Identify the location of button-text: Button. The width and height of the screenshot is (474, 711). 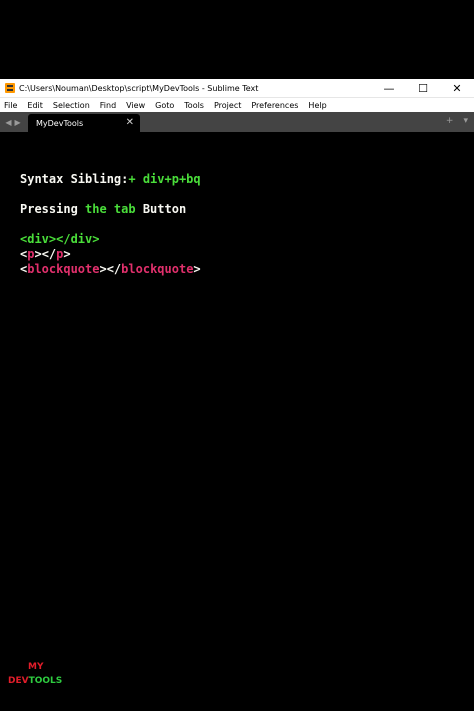
(161, 209).